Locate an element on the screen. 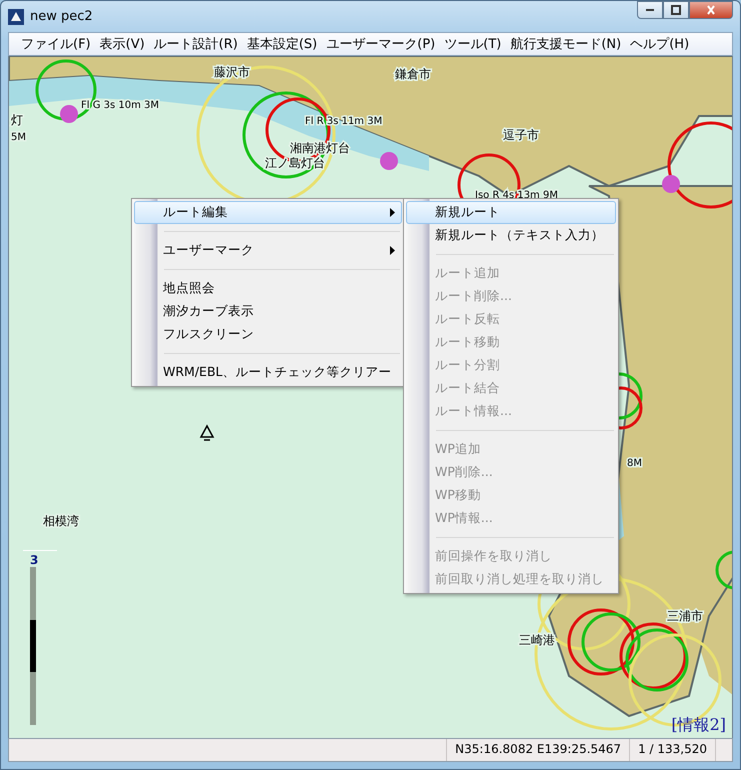 The width and height of the screenshot is (741, 770). menu-item: ルート編集 is located at coordinates (268, 212).